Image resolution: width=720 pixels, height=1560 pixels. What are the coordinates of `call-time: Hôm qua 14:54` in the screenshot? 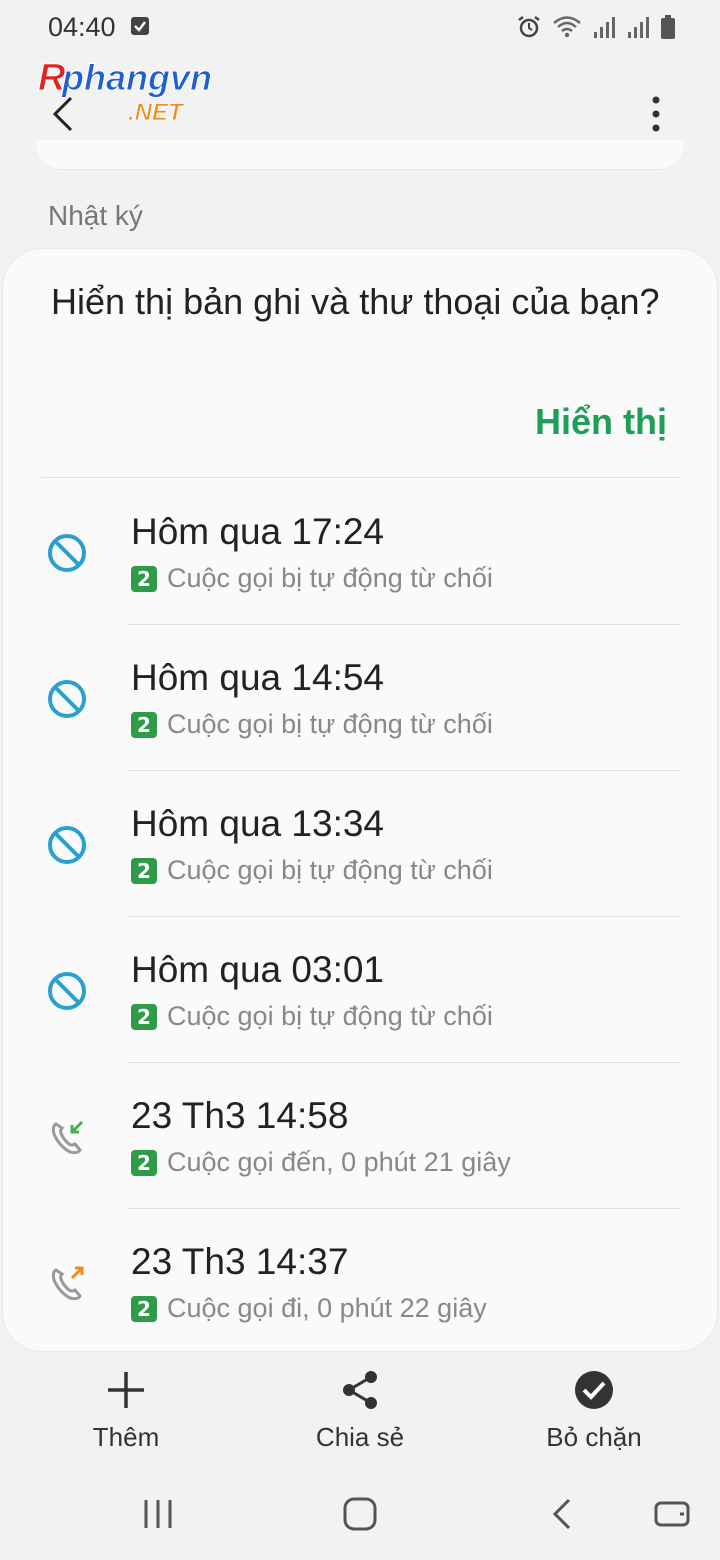 It's located at (258, 677).